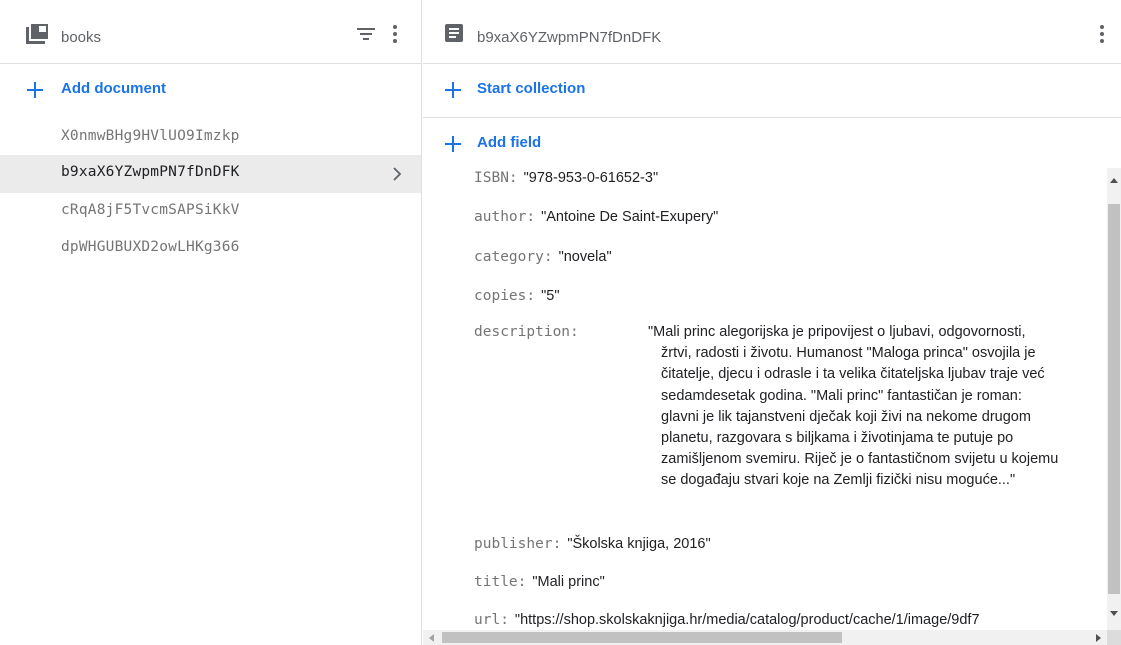 The height and width of the screenshot is (645, 1121). I want to click on scroll-up-icon, so click(1114, 180).